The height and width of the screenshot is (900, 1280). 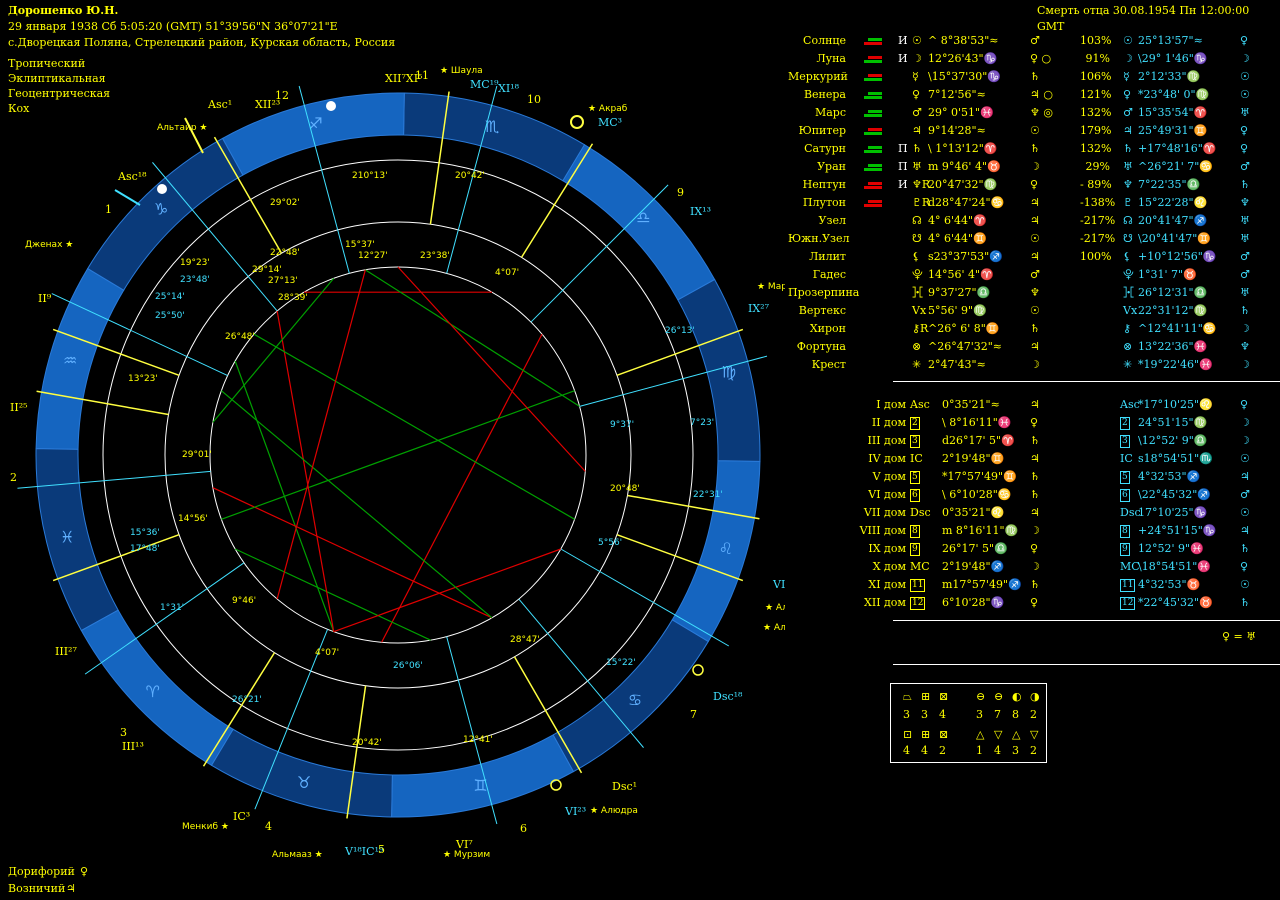 I want to click on house-cusp-position: m17°57'49"♐, so click(x=982, y=584).